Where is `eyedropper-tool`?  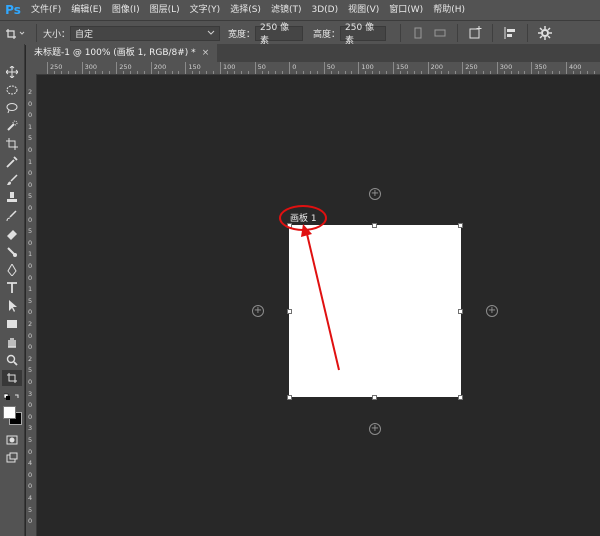
eyedropper-tool is located at coordinates (12, 162).